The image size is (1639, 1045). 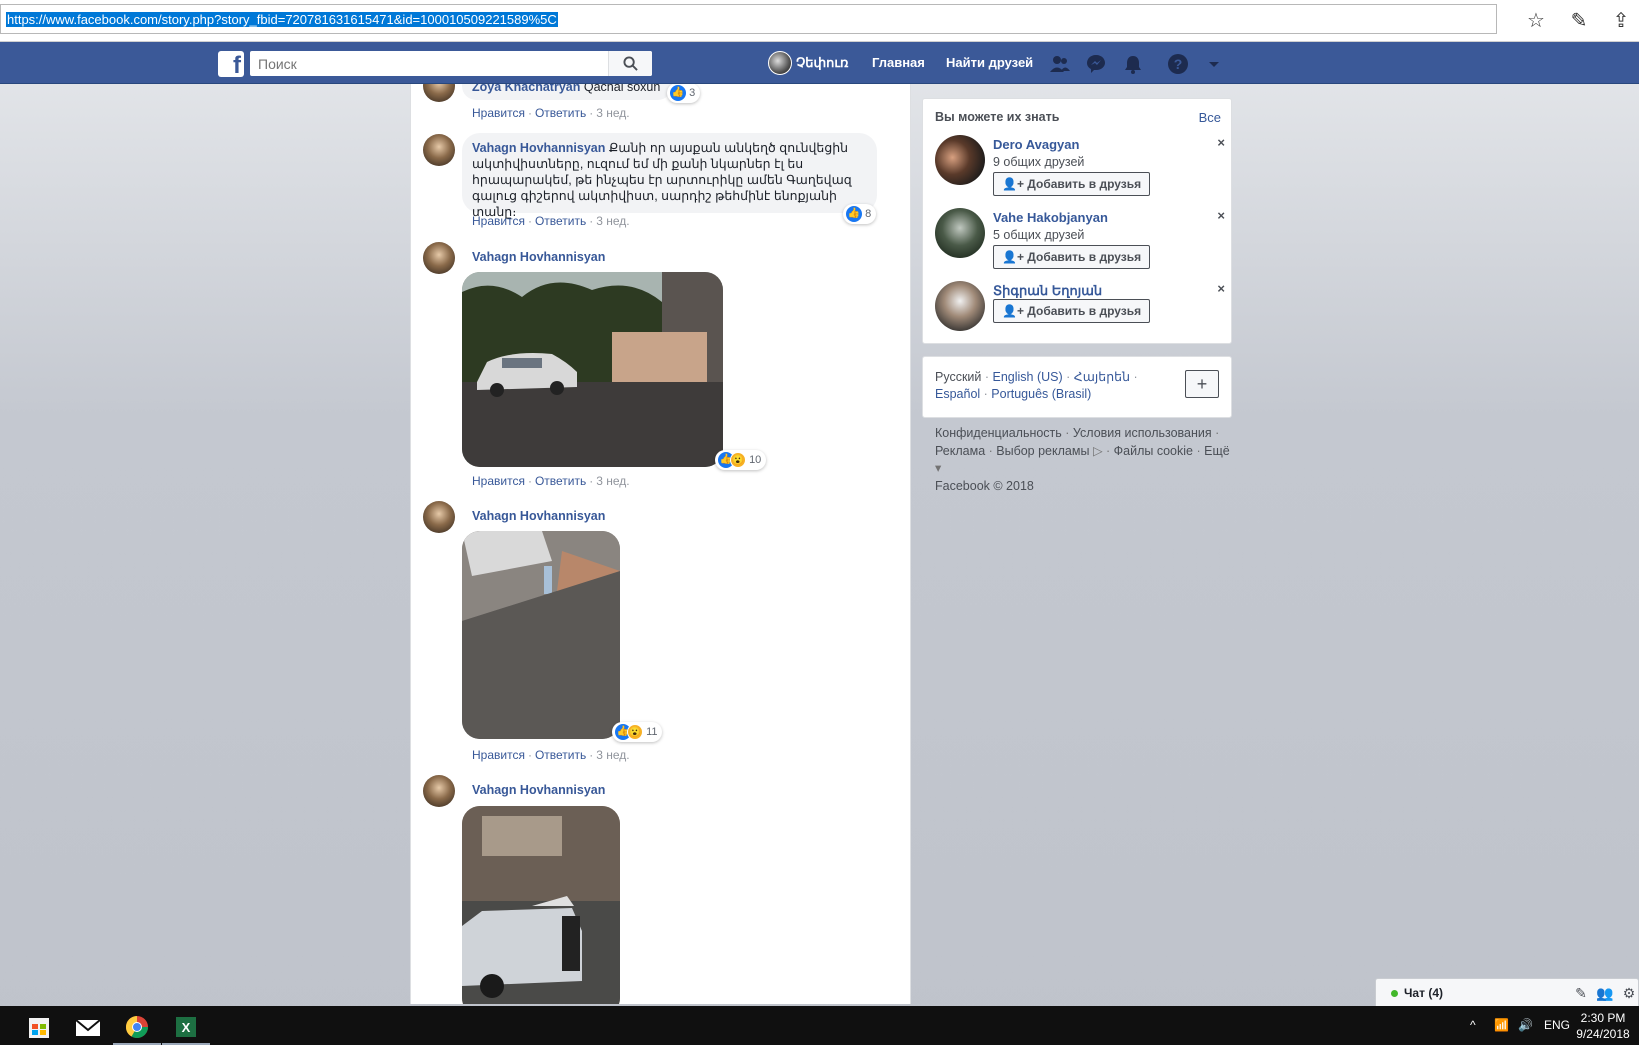 I want to click on input-language: ENG, so click(x=1557, y=1025).